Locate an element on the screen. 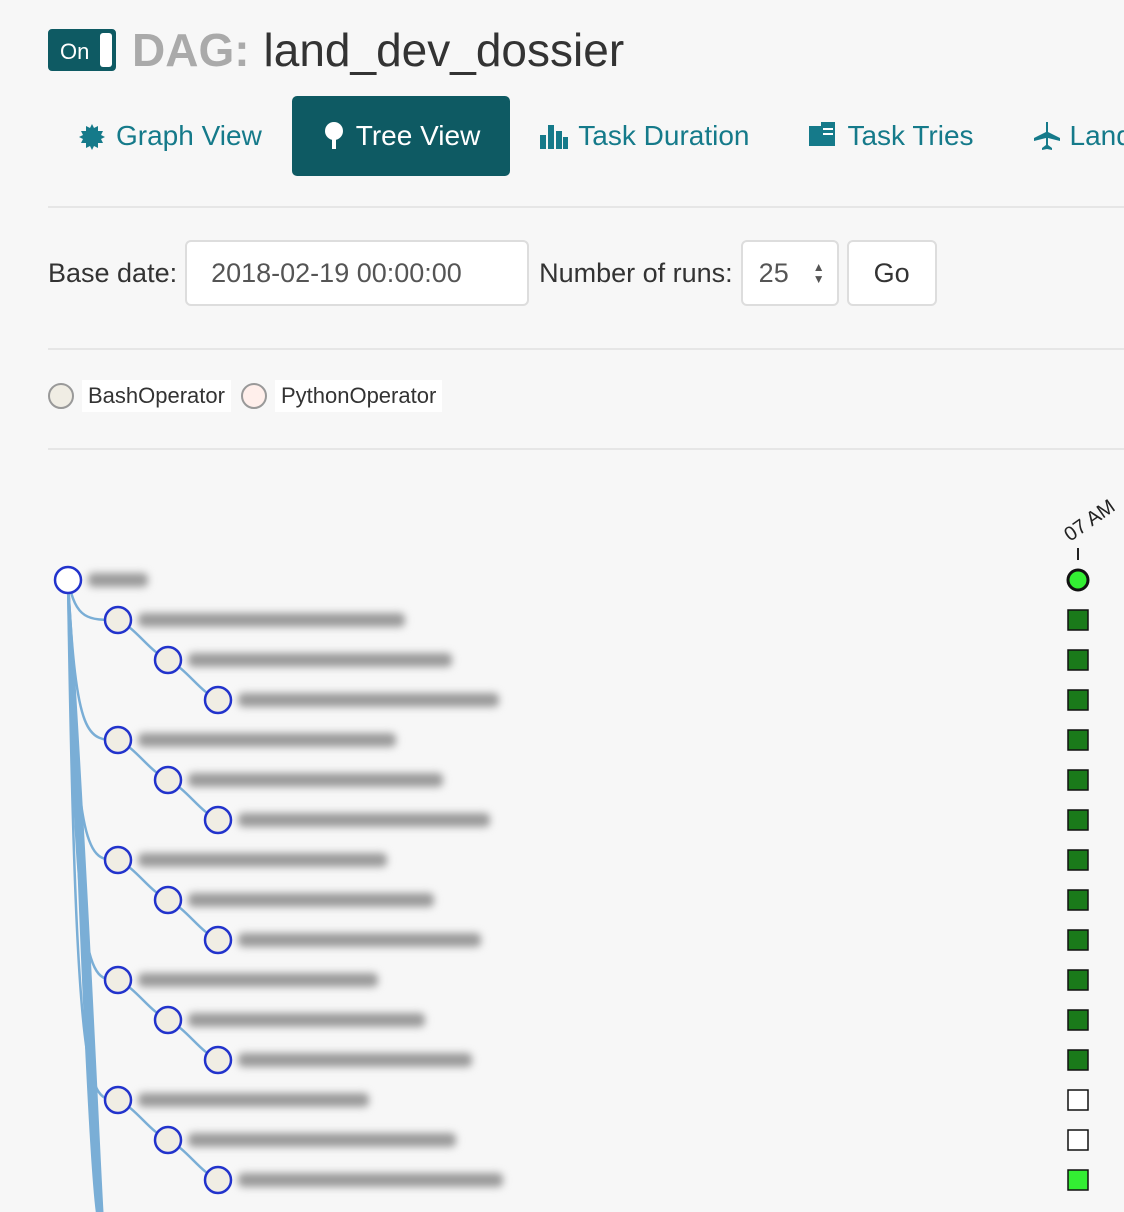 The height and width of the screenshot is (1212, 1124). tree-icon is located at coordinates (334, 136).